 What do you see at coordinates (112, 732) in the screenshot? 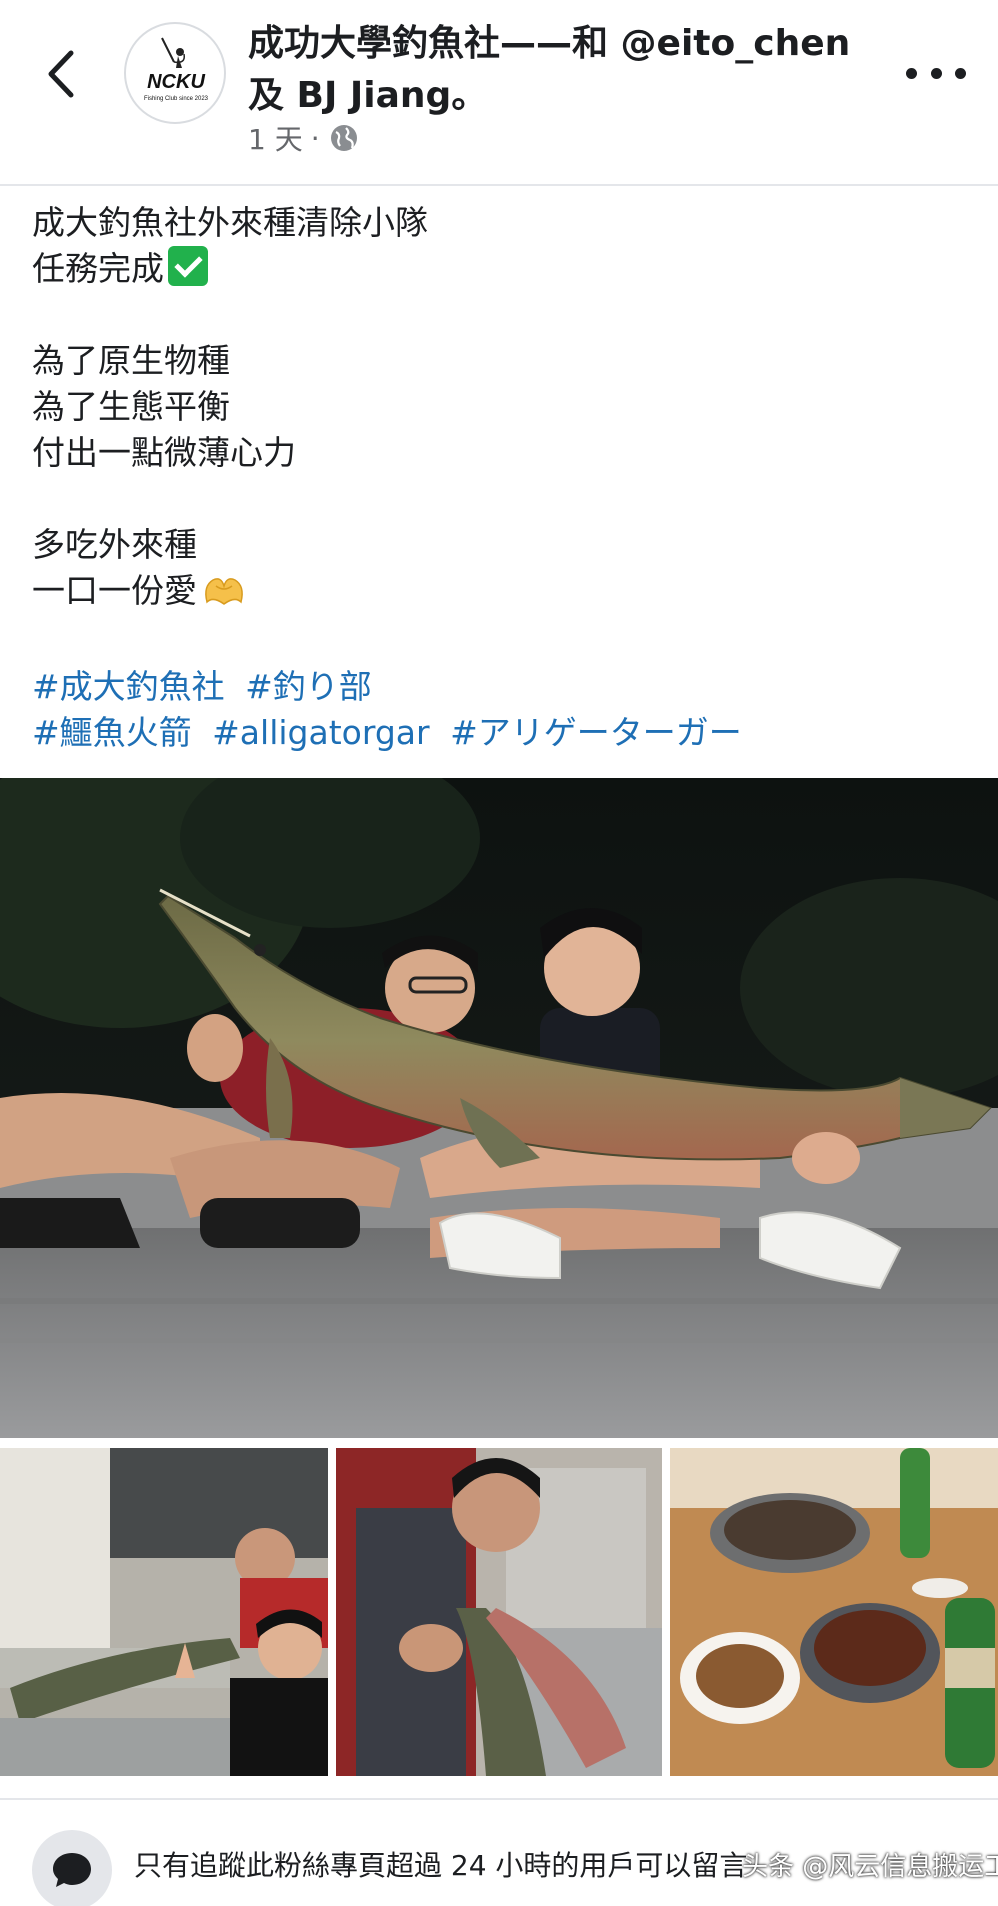
I see `hashtag-link: #鱷魚火箭` at bounding box center [112, 732].